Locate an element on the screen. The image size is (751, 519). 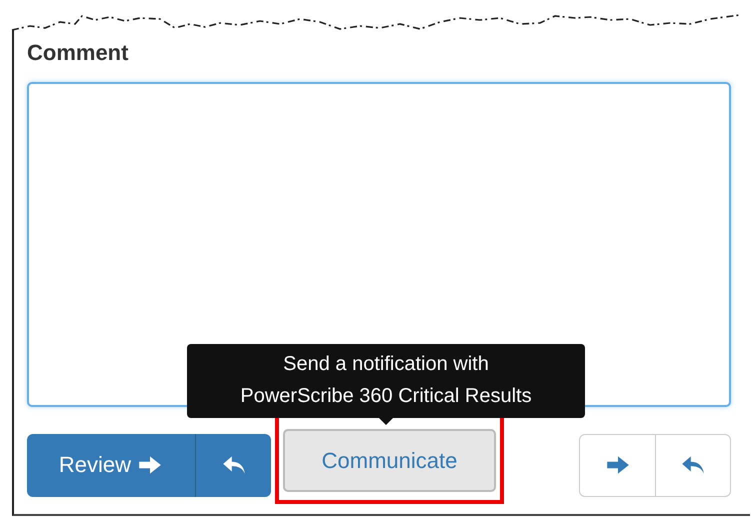
tooltip: Send a notification with PowerScribe 360 Critical Results is located at coordinates (386, 381).